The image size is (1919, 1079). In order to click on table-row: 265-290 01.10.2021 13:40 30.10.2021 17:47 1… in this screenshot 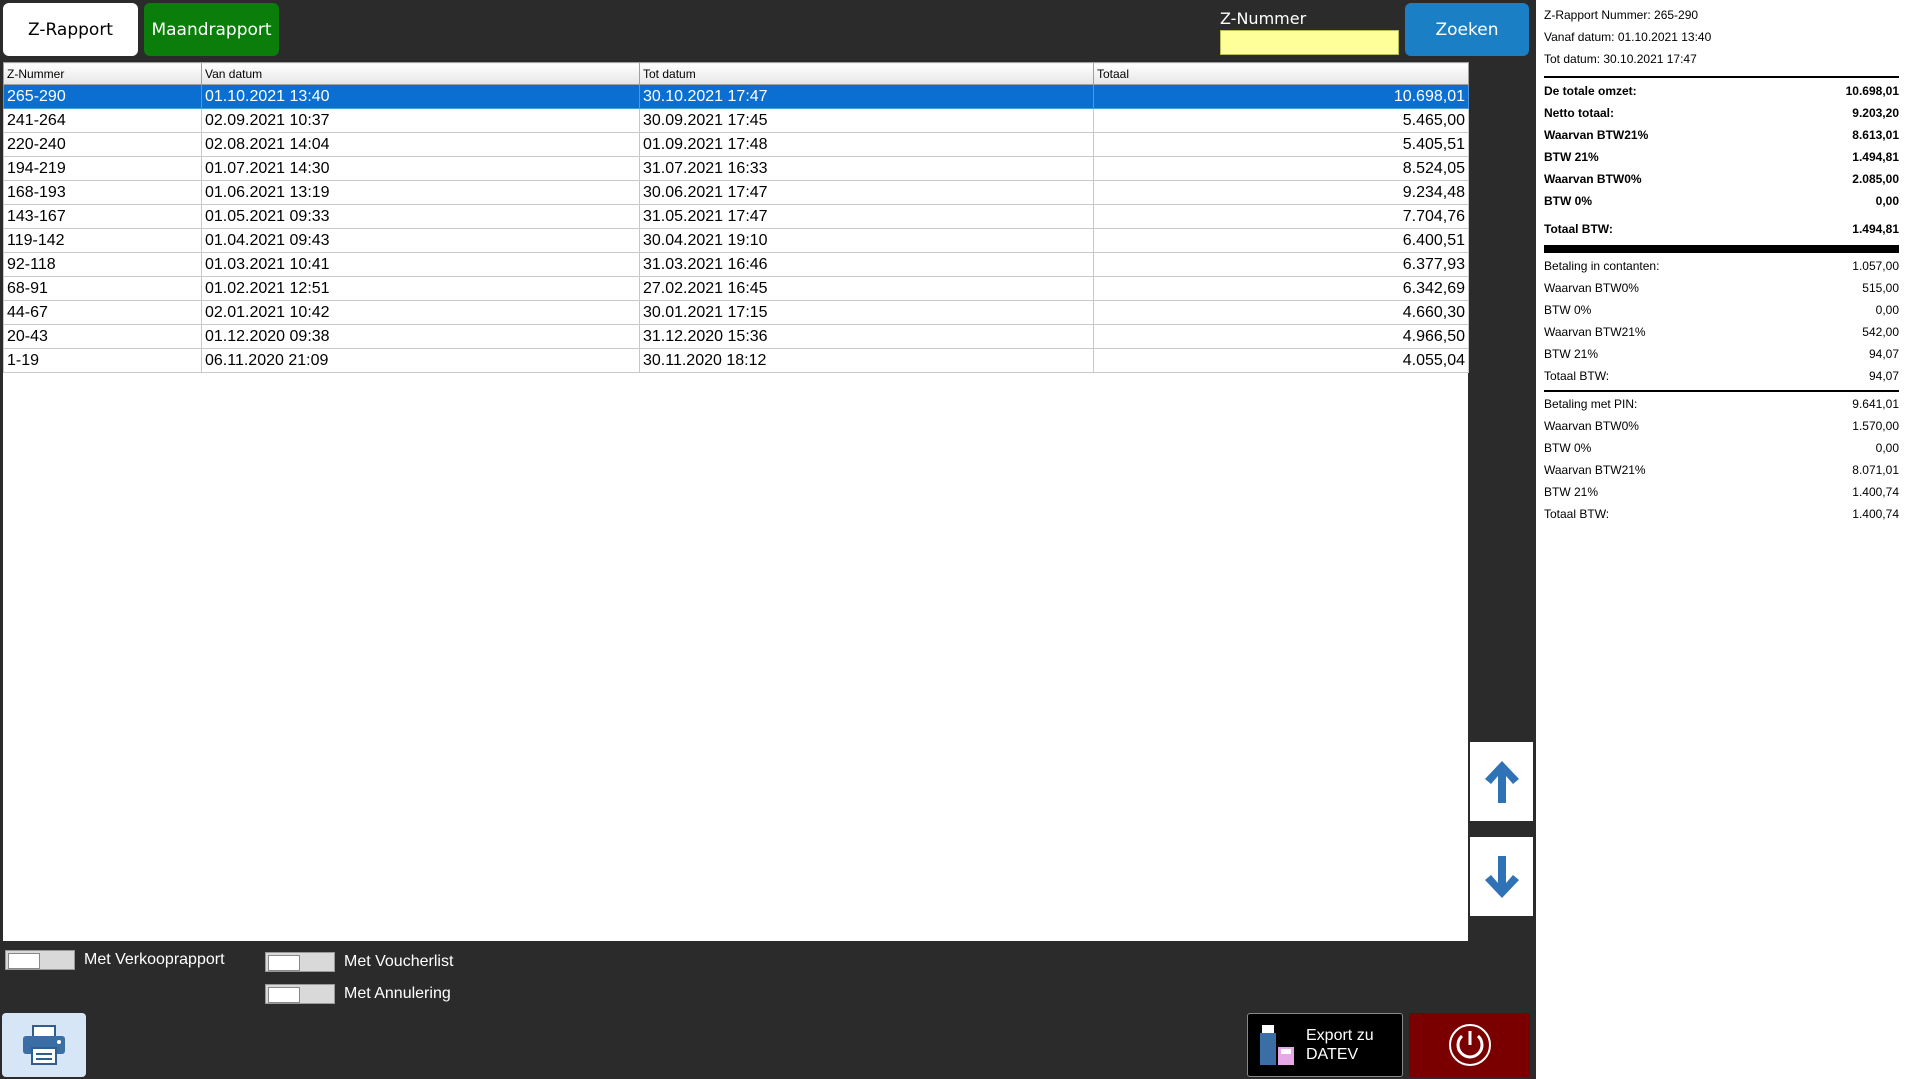, I will do `click(736, 96)`.